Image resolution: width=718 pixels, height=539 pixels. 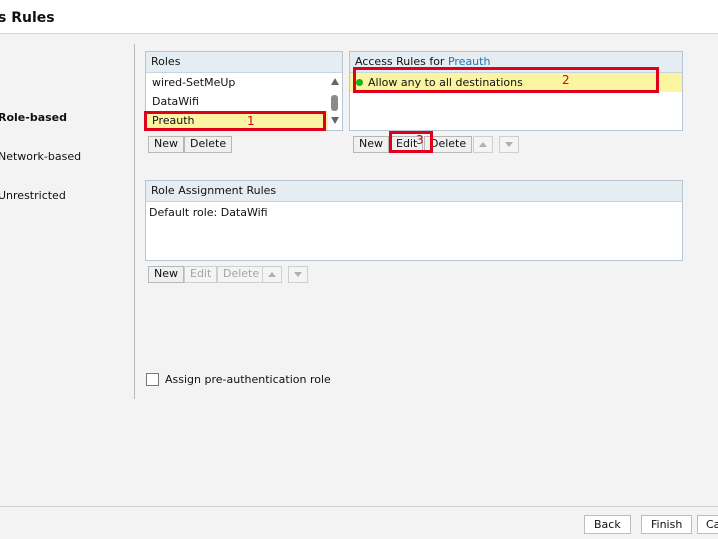 What do you see at coordinates (566, 80) in the screenshot?
I see `annotation-label-2: 2` at bounding box center [566, 80].